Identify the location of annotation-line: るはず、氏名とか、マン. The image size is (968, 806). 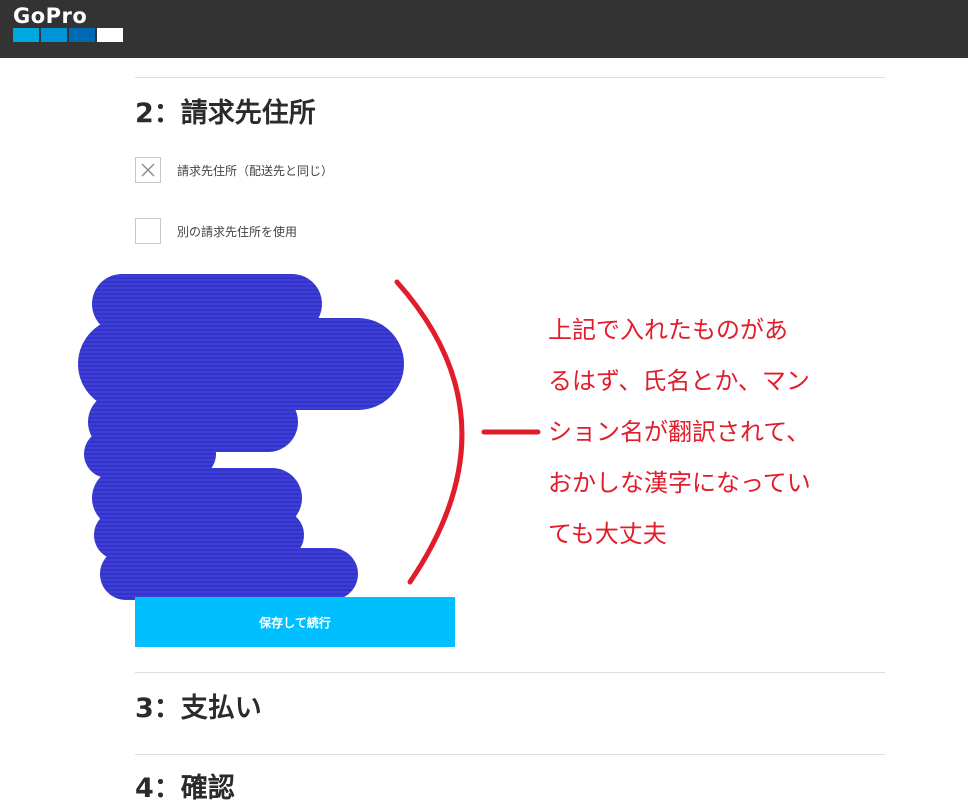
(679, 381).